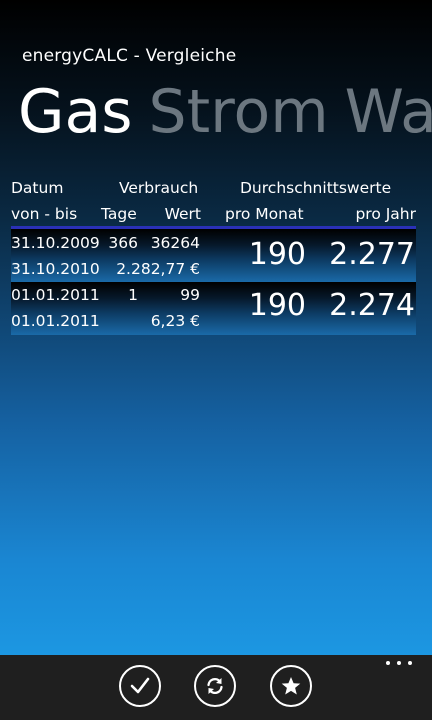  I want to click on row-verbrauch: 36264, so click(175, 243).